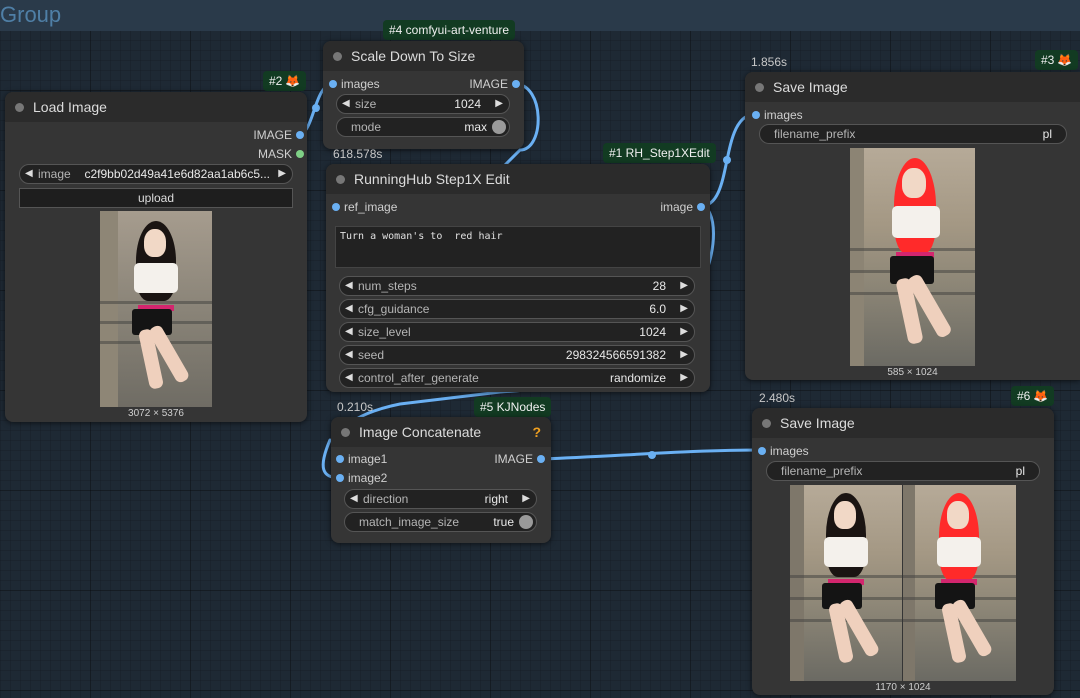 The image size is (1080, 698). I want to click on node-title: Save Image, so click(817, 423).